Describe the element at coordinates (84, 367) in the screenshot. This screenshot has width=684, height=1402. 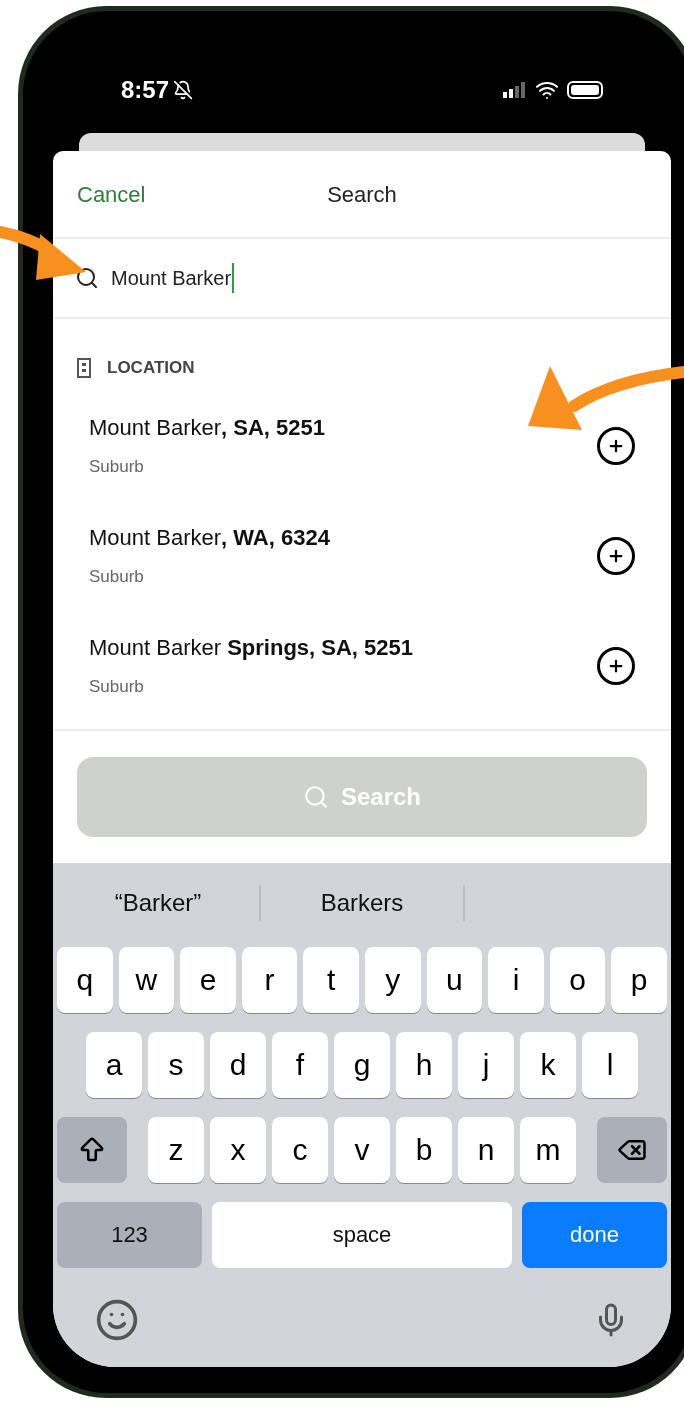
I see `building-icon` at that location.